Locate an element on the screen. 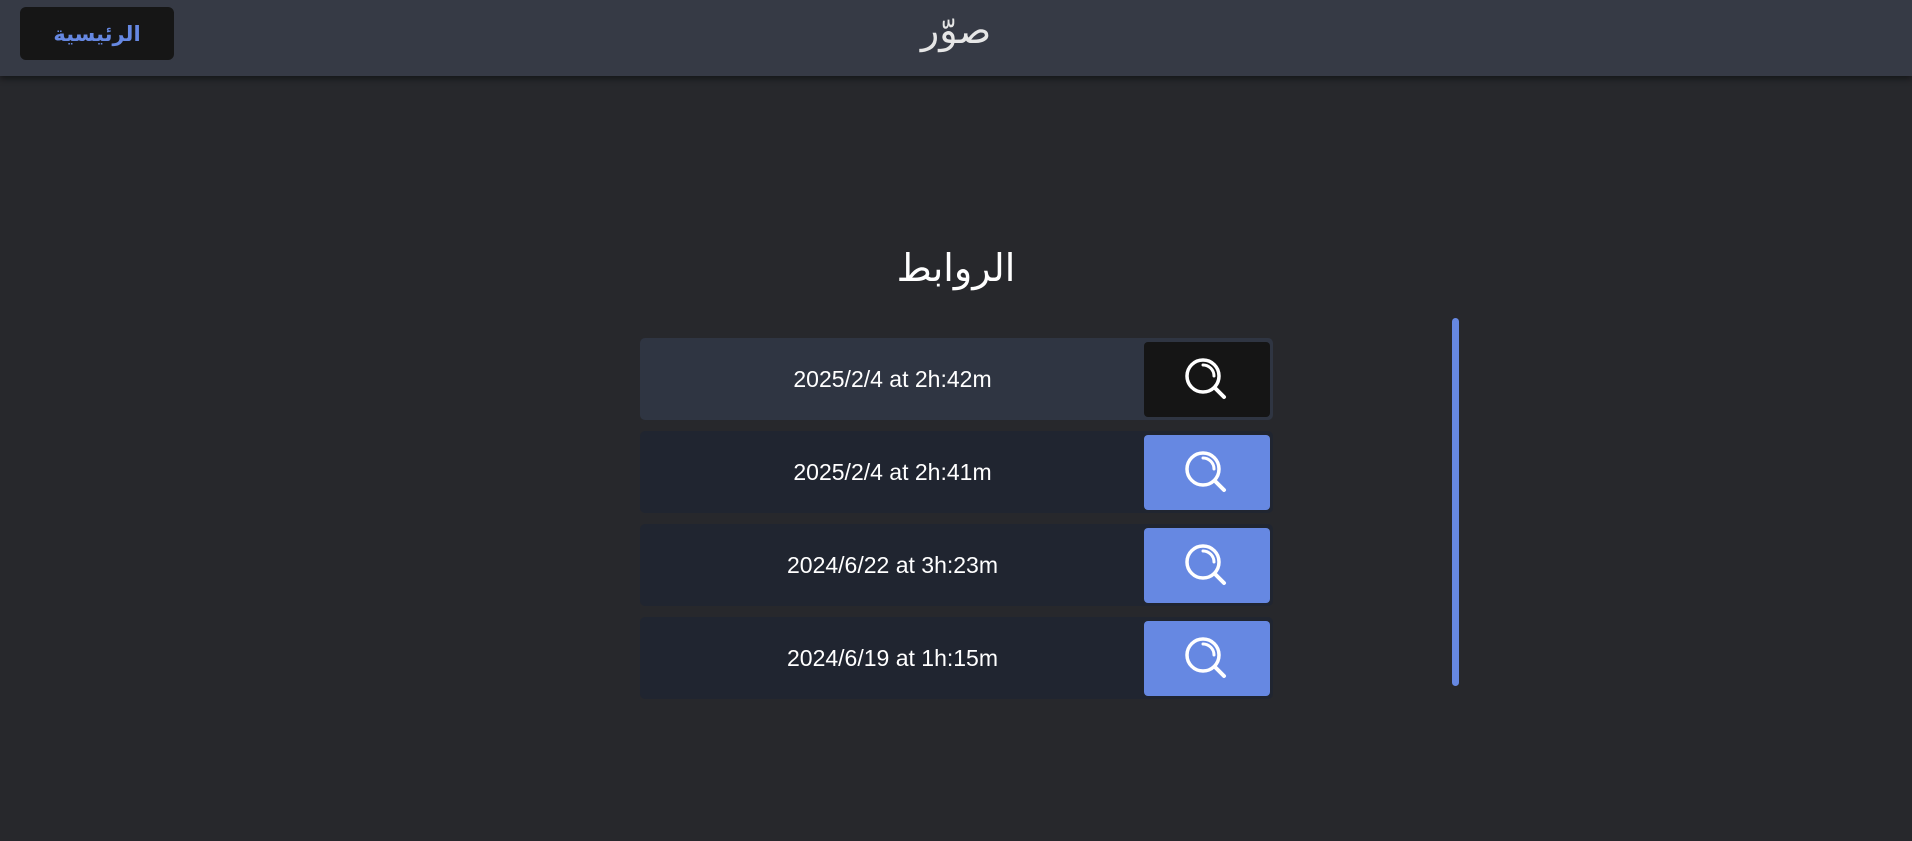 This screenshot has height=841, width=1912. link-date-label: 2025/2/4 at 2h:42m is located at coordinates (892, 378).